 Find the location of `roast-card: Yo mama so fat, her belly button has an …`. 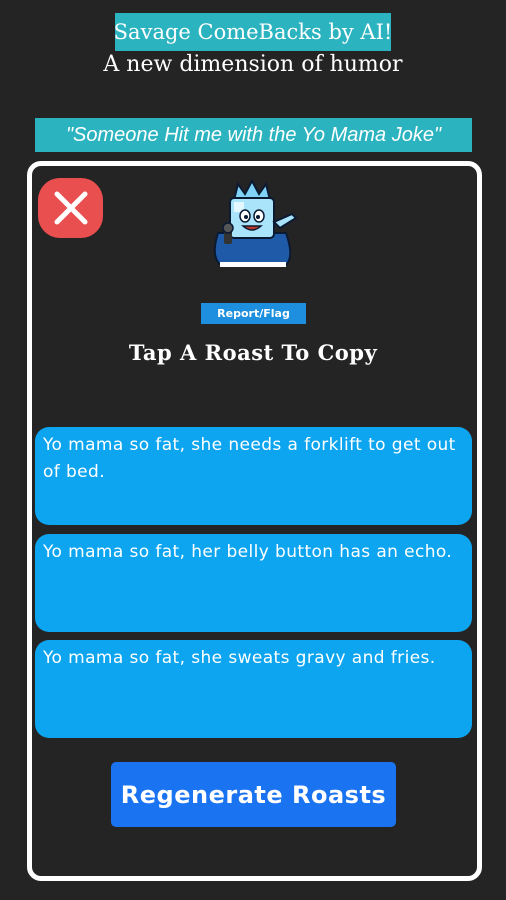

roast-card: Yo mama so fat, her belly button has an … is located at coordinates (253, 583).